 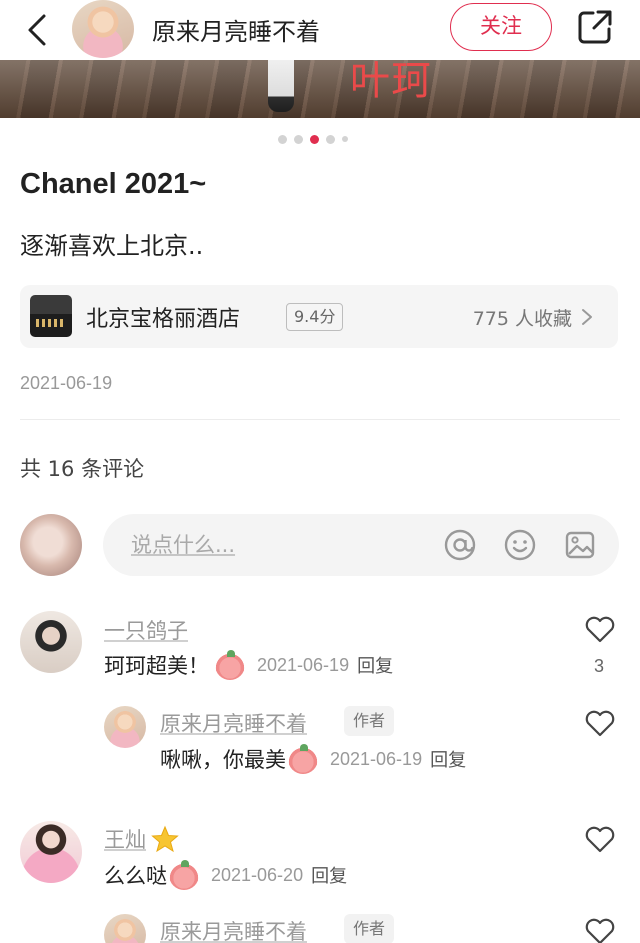 I want to click on star-badge-icon, so click(x=165, y=839).